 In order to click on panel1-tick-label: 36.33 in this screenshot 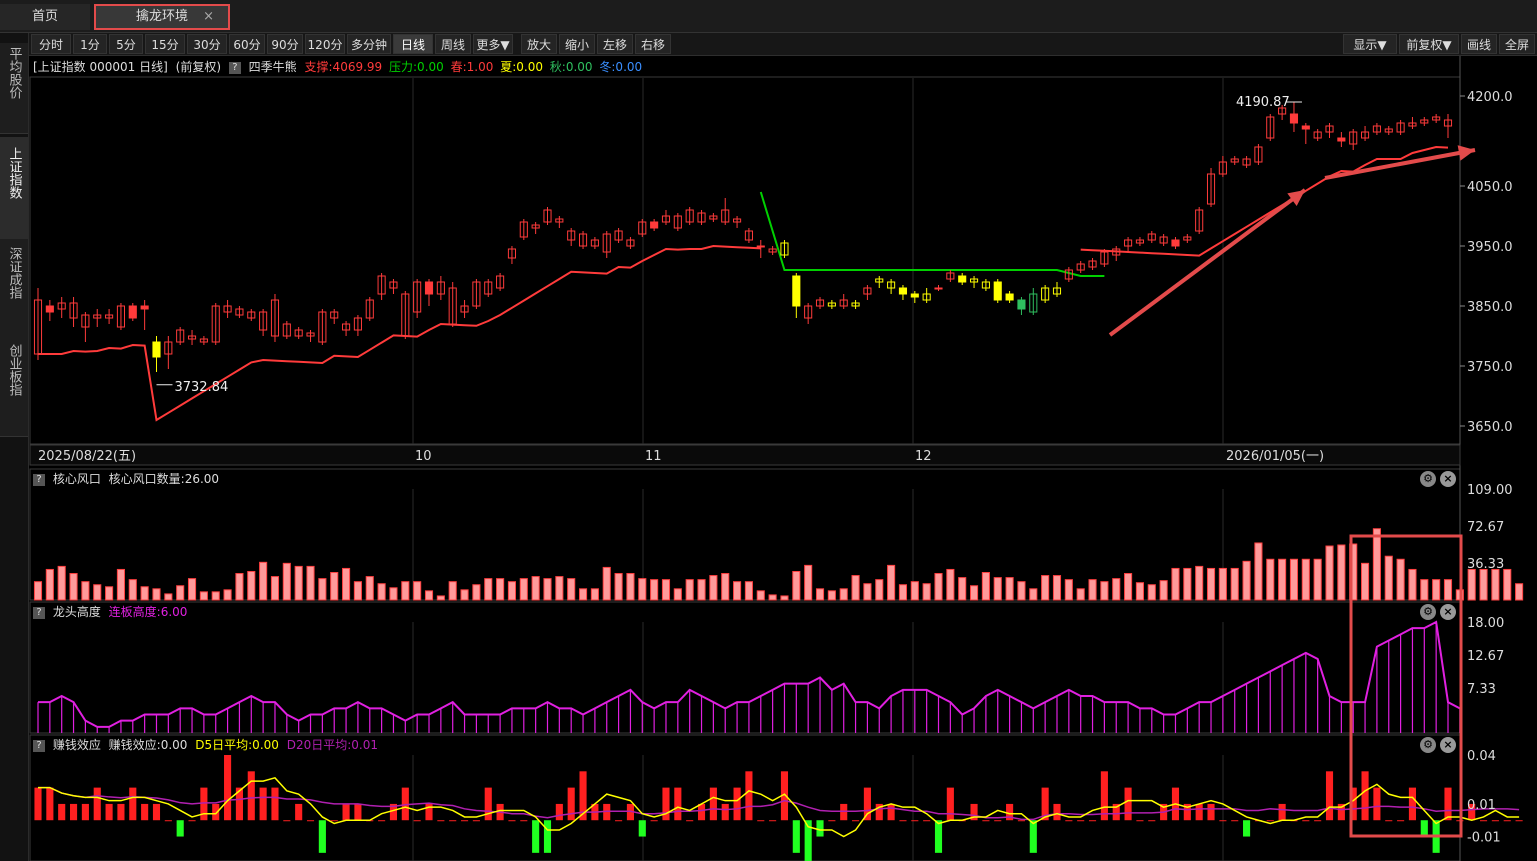, I will do `click(1485, 564)`.